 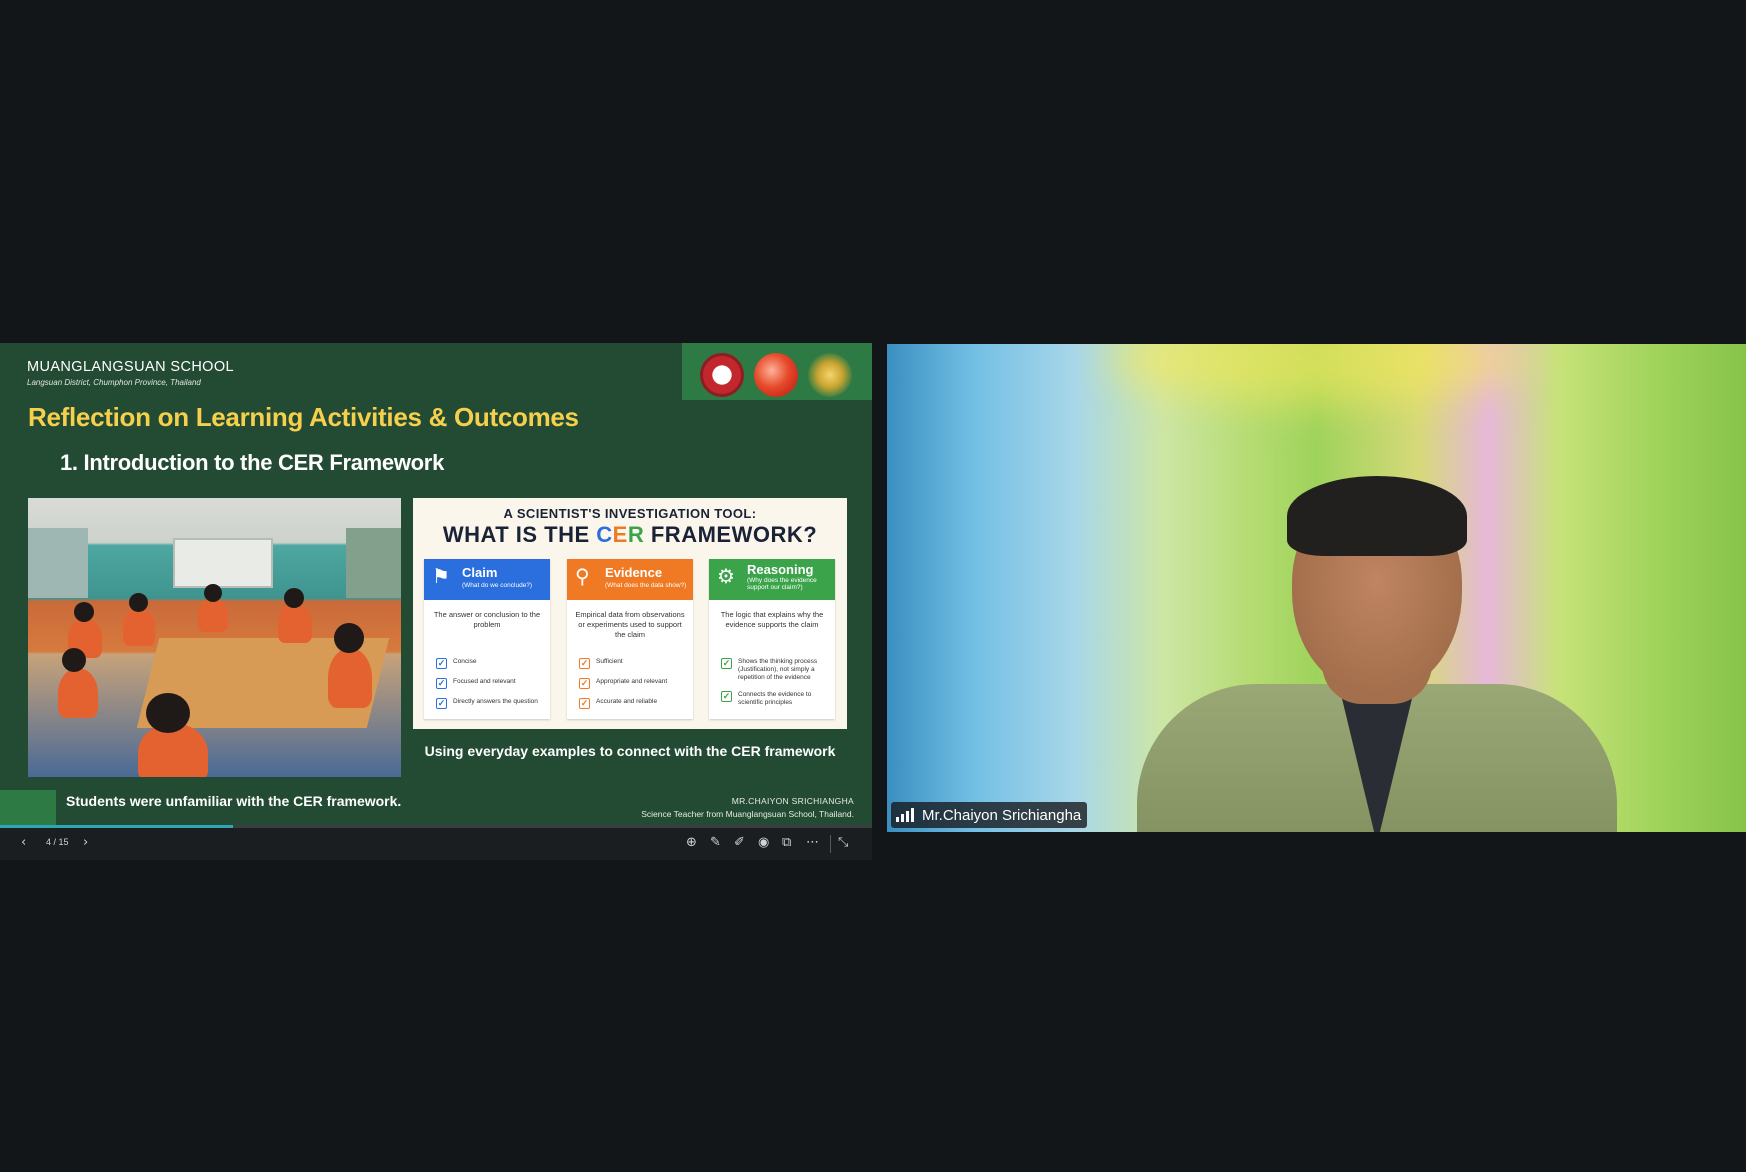 What do you see at coordinates (85, 843) in the screenshot?
I see `chevron-right-icon: ›` at bounding box center [85, 843].